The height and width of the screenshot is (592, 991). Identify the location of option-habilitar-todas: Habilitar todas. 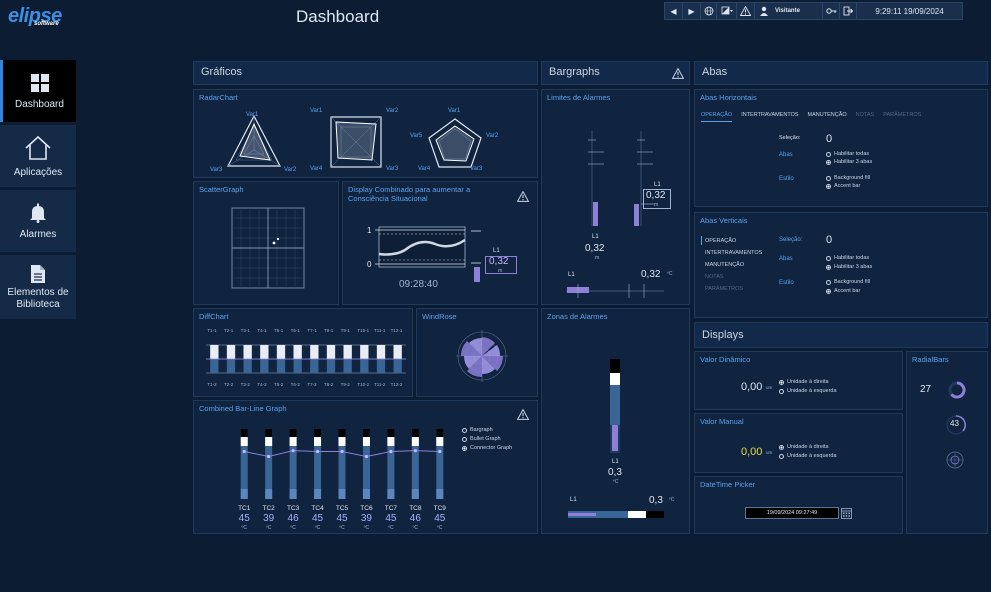
(847, 154).